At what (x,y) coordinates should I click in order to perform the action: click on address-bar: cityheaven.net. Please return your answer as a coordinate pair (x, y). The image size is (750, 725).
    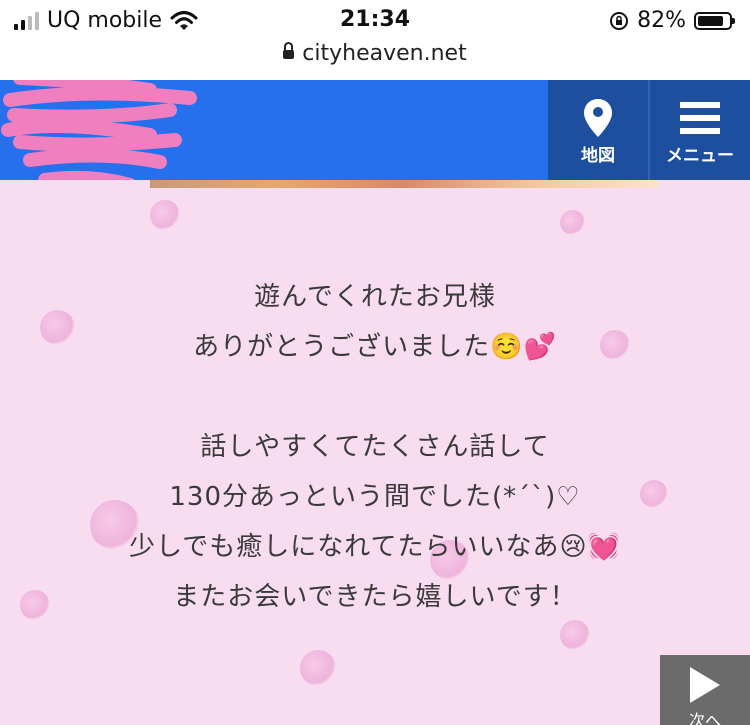
    Looking at the image, I should click on (375, 60).